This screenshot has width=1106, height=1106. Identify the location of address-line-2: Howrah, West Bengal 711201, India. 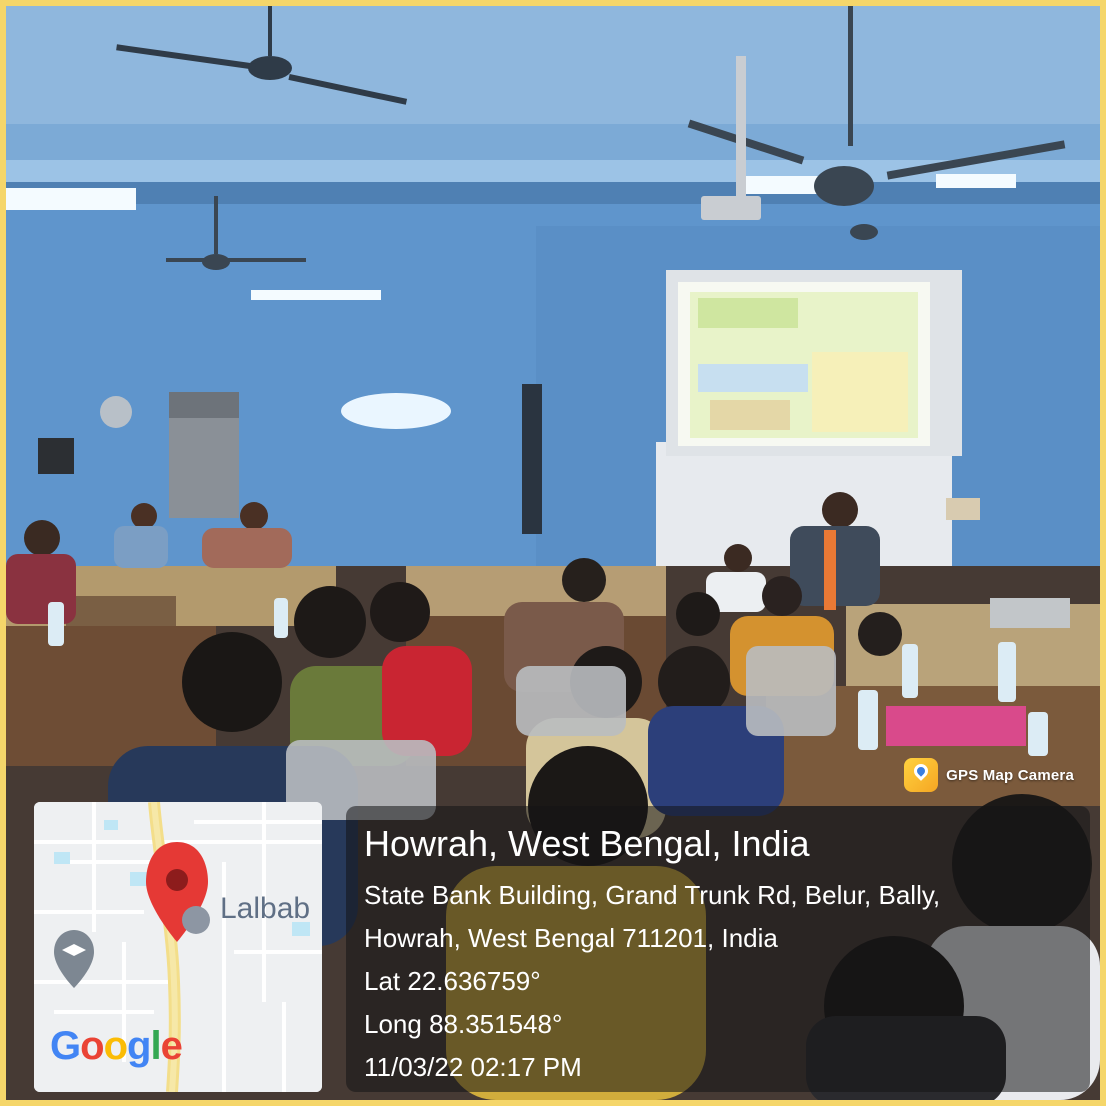
(571, 938).